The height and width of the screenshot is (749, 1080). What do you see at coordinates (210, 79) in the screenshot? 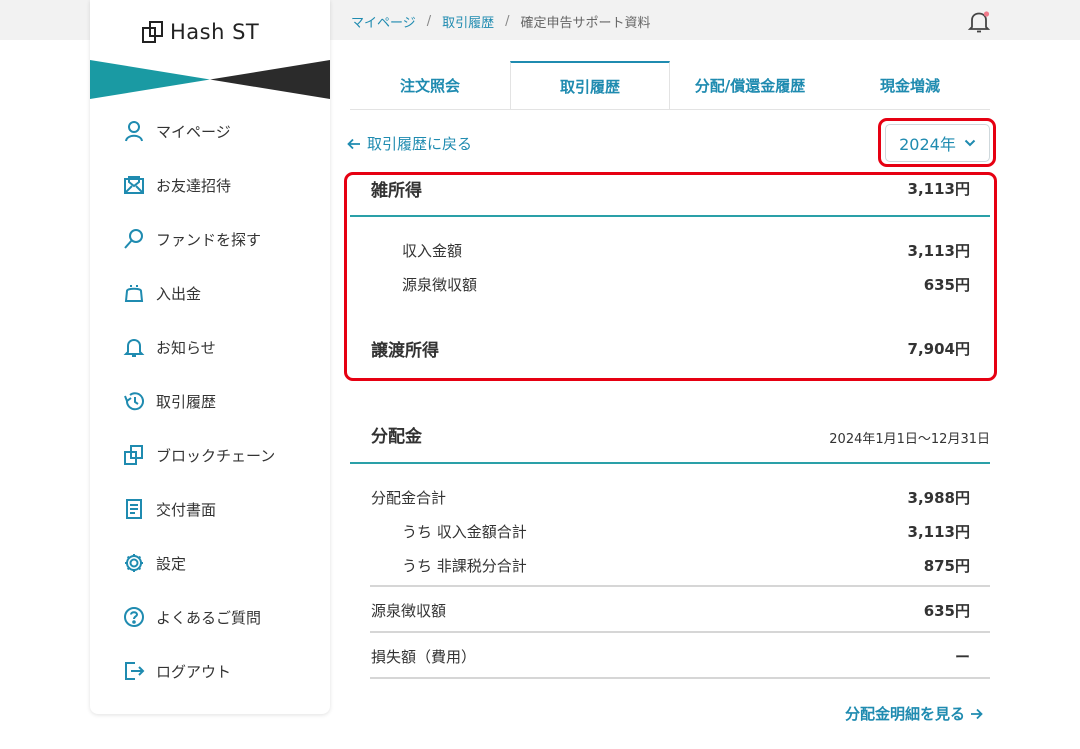
I see `sidebar-banner` at bounding box center [210, 79].